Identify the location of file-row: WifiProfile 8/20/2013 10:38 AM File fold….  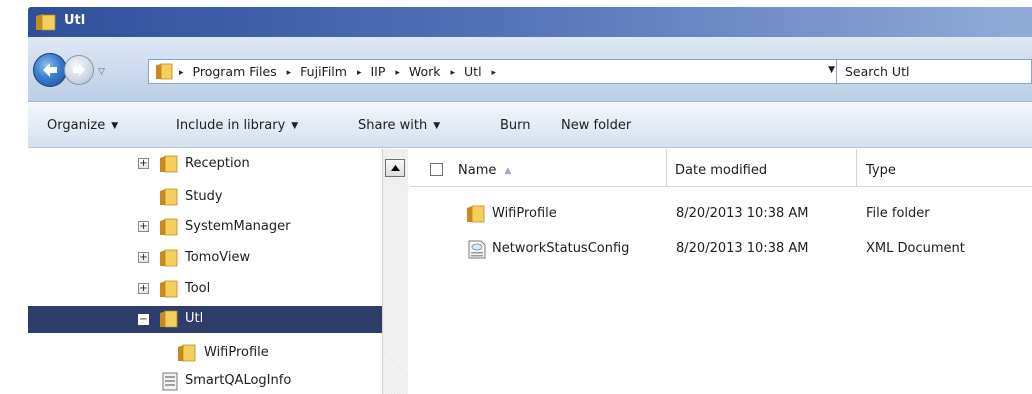
(721, 214).